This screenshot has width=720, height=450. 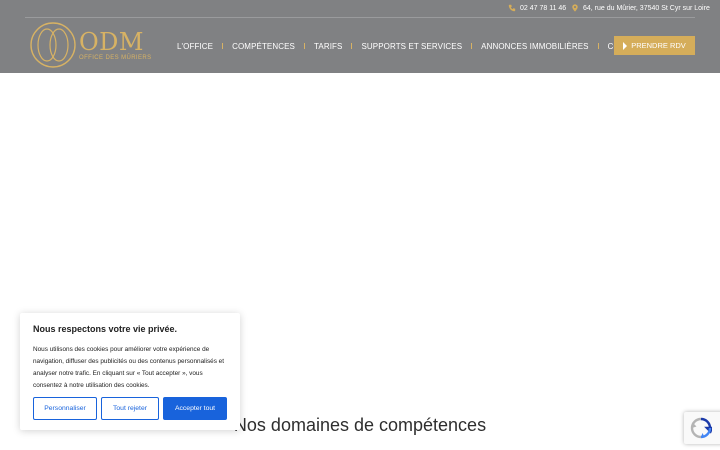 I want to click on phone-link: 02 47 78 11 46, so click(x=537, y=8).